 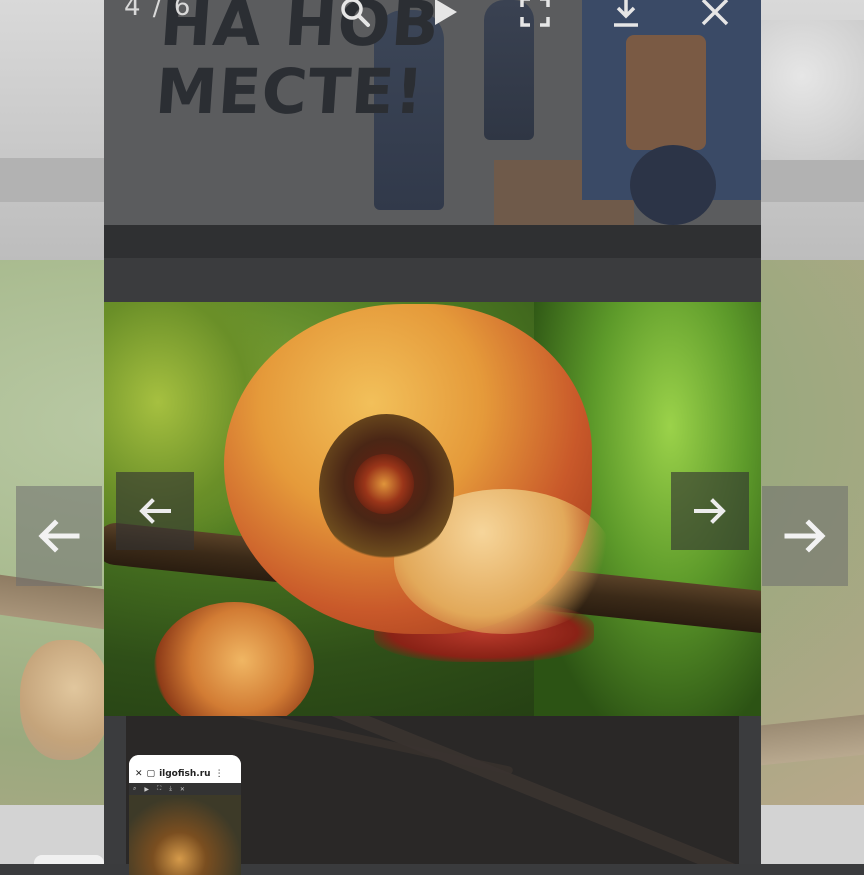 What do you see at coordinates (626, 13) in the screenshot?
I see `download-icon` at bounding box center [626, 13].